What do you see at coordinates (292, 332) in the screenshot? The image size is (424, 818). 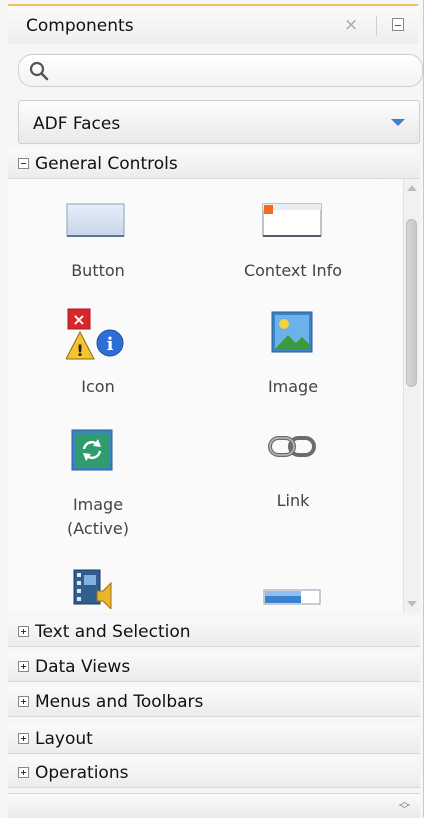 I see `image-icon` at bounding box center [292, 332].